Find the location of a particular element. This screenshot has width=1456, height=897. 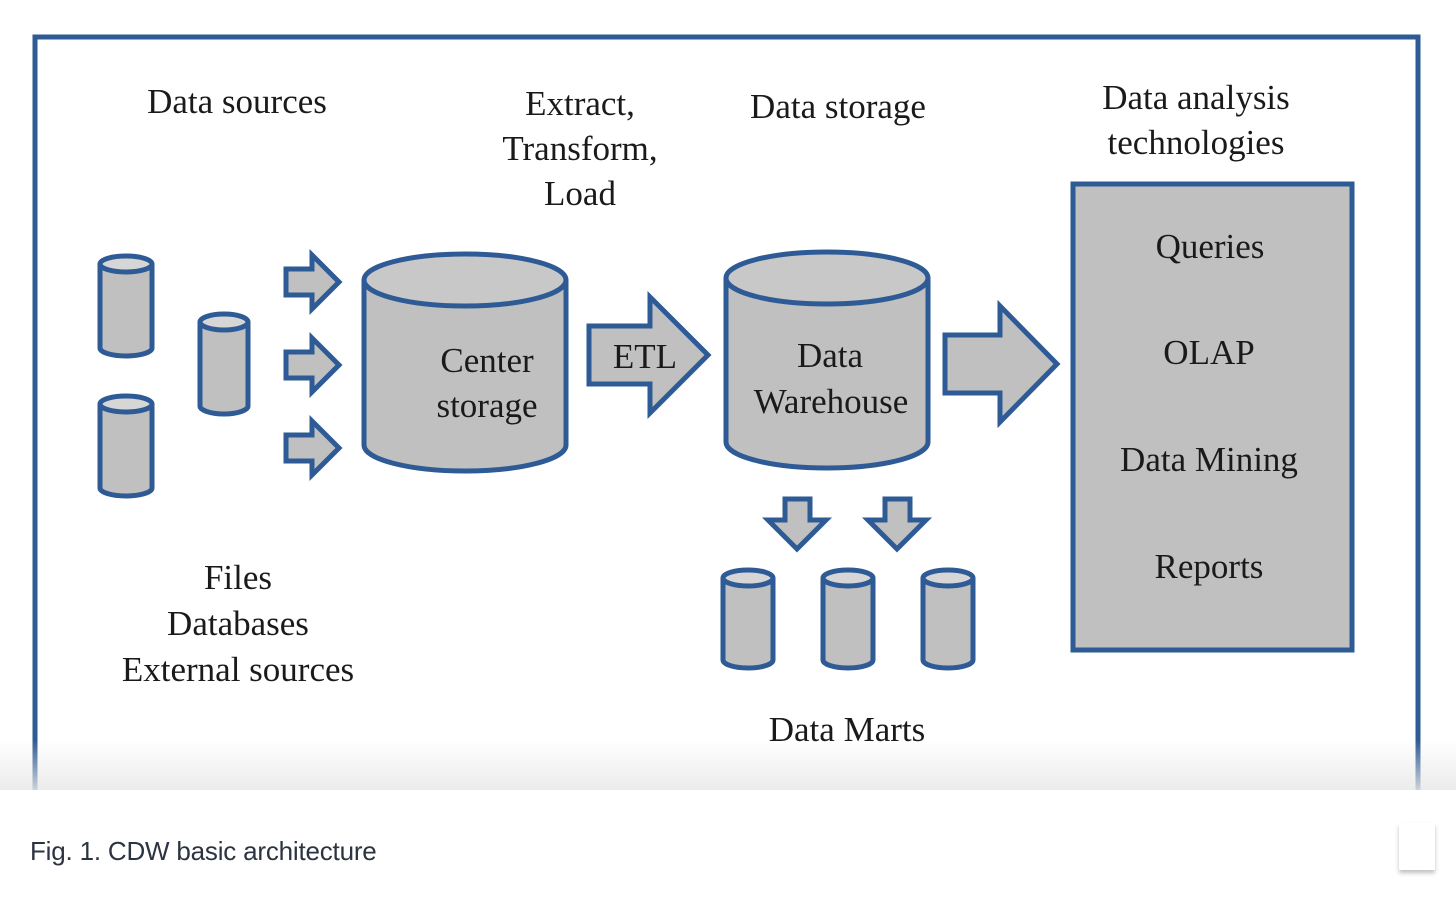

figure-caption: Fig. 1. CDW basic architecture is located at coordinates (203, 851).